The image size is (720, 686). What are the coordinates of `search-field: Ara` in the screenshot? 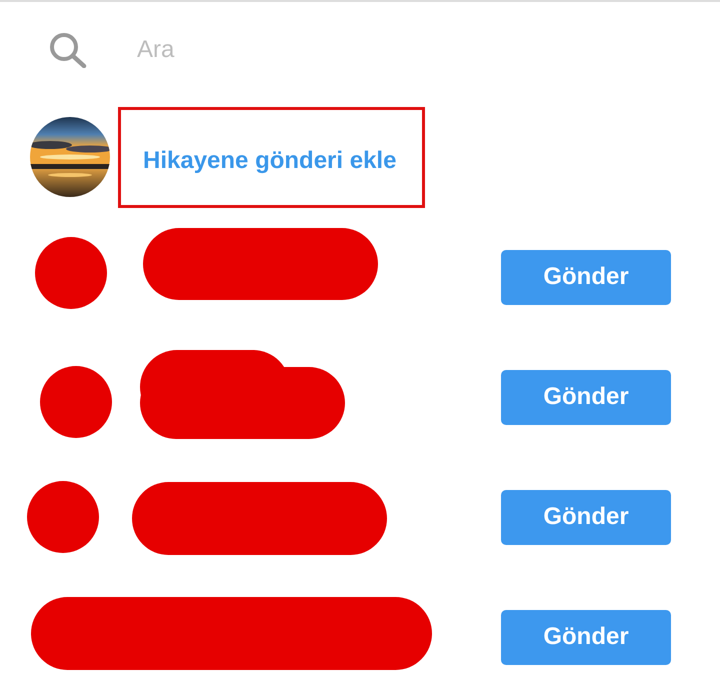 It's located at (287, 50).